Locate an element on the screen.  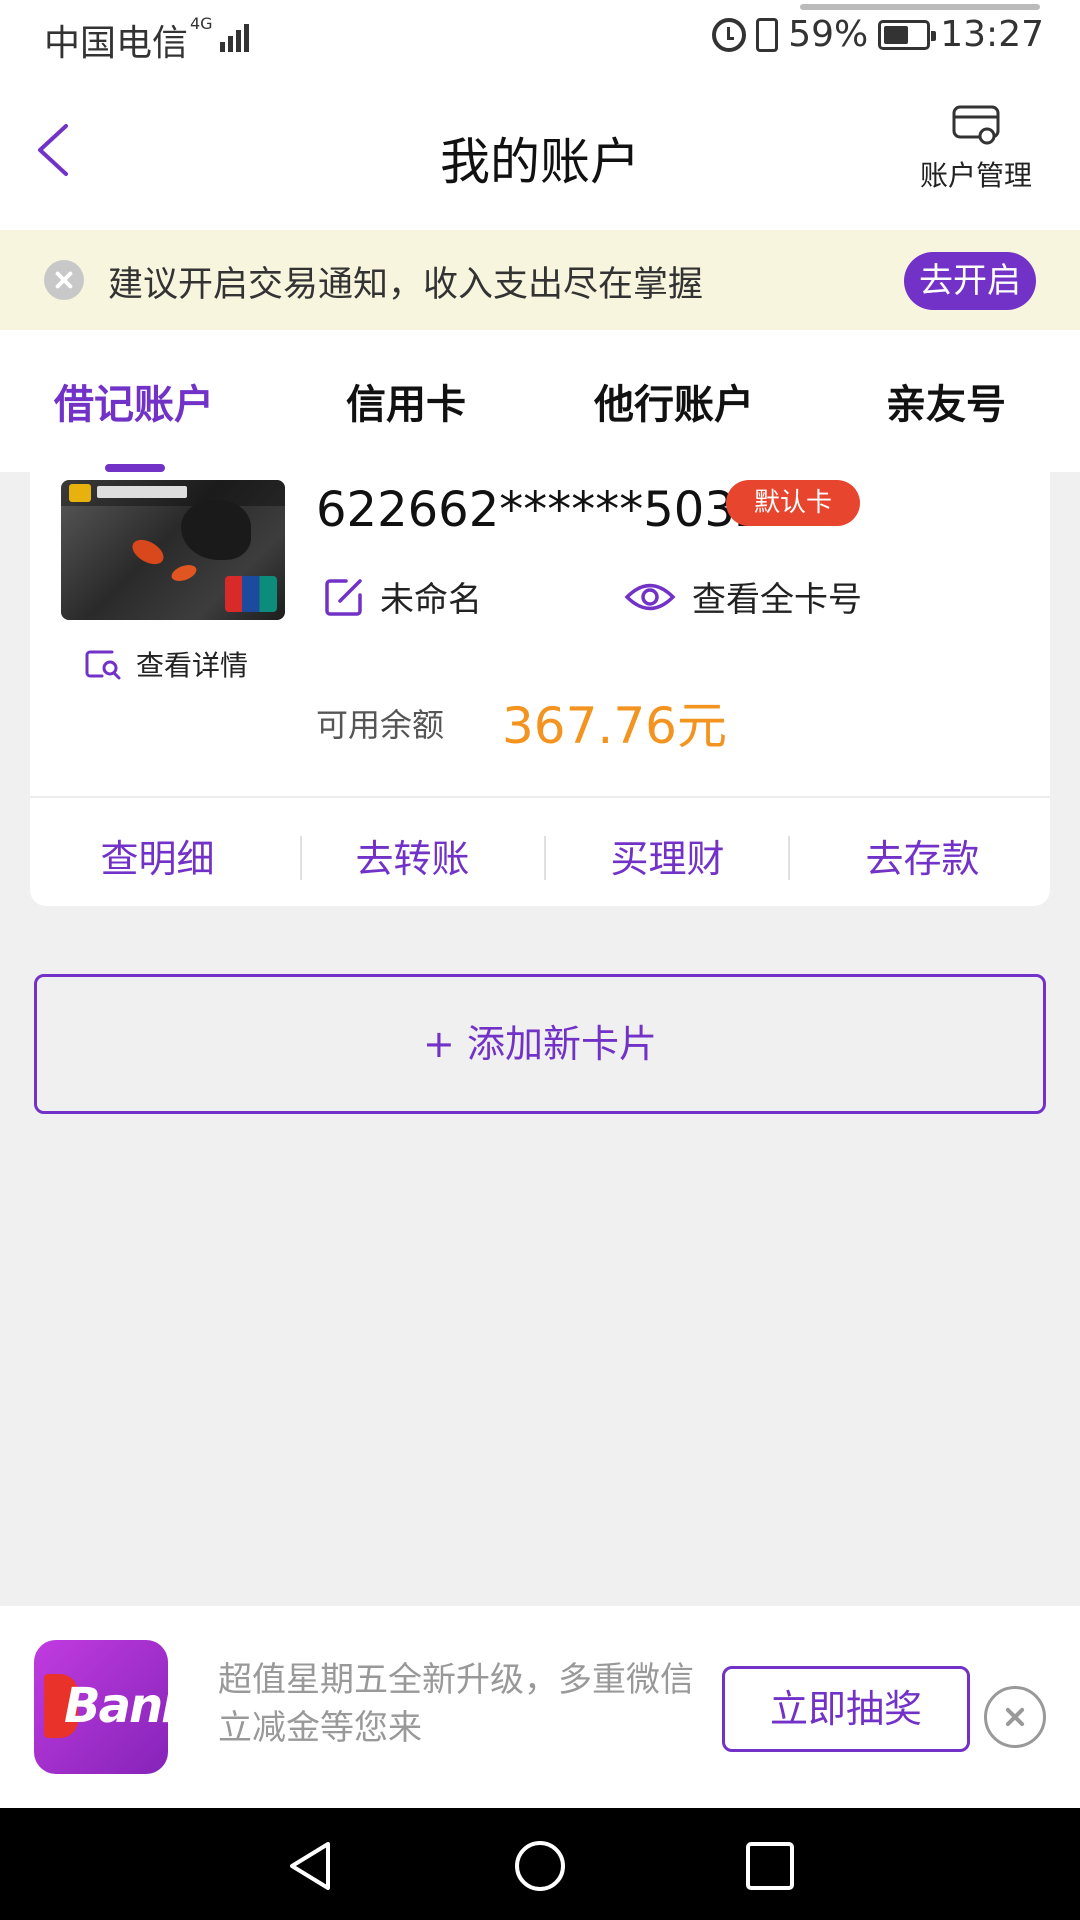
card-number: 622662******5032 is located at coordinates (541, 510).